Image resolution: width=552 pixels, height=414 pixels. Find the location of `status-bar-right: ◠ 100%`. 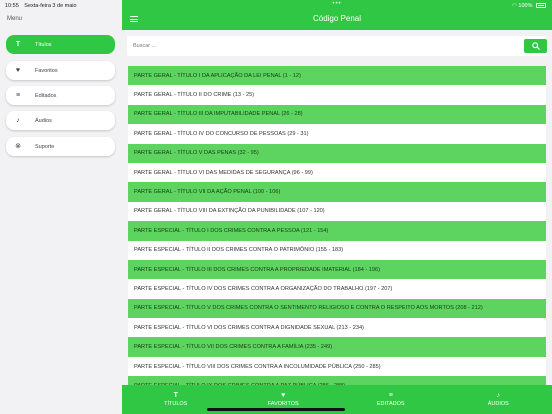

status-bar-right: ◠ 100% is located at coordinates (529, 6).